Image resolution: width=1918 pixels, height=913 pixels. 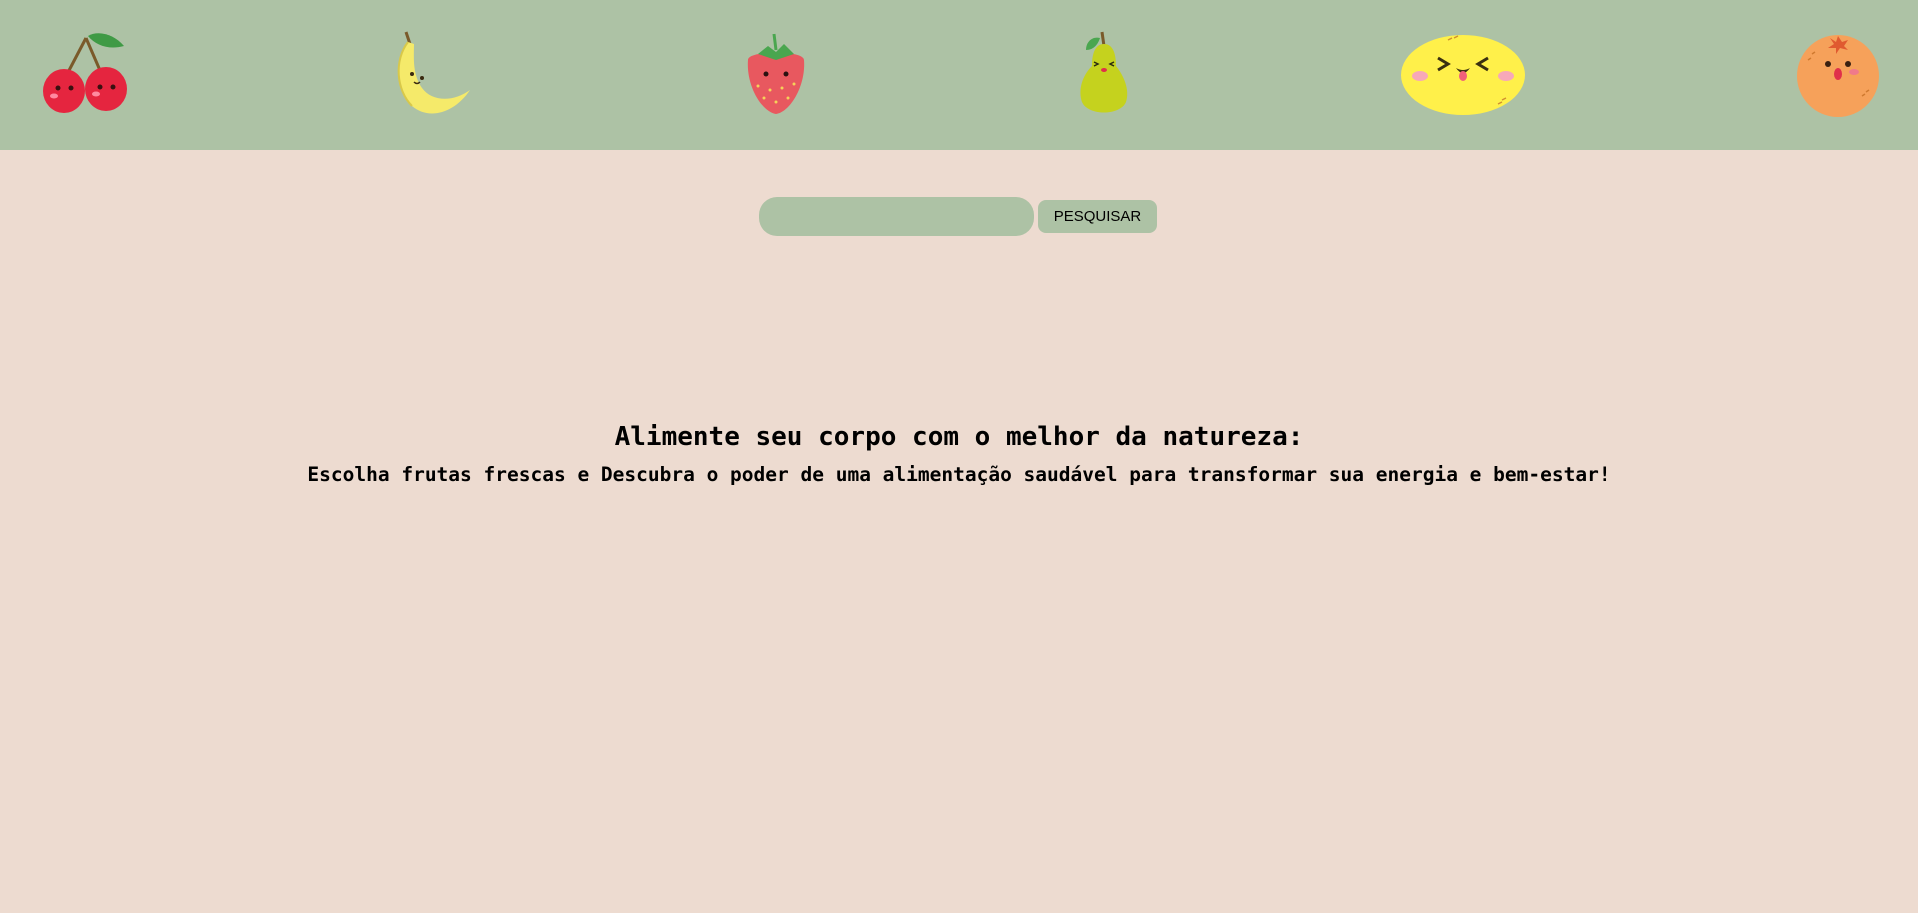 What do you see at coordinates (86, 74) in the screenshot?
I see `cherry-icon` at bounding box center [86, 74].